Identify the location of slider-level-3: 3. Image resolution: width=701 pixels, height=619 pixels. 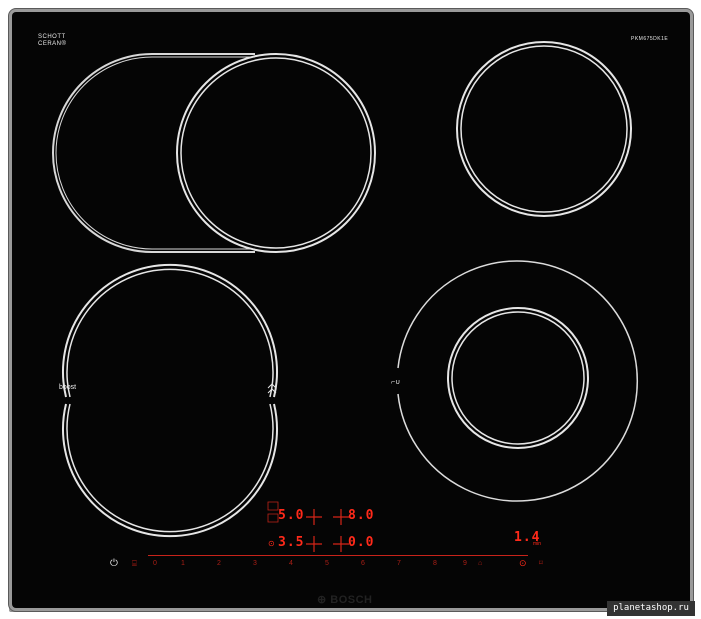
(255, 563).